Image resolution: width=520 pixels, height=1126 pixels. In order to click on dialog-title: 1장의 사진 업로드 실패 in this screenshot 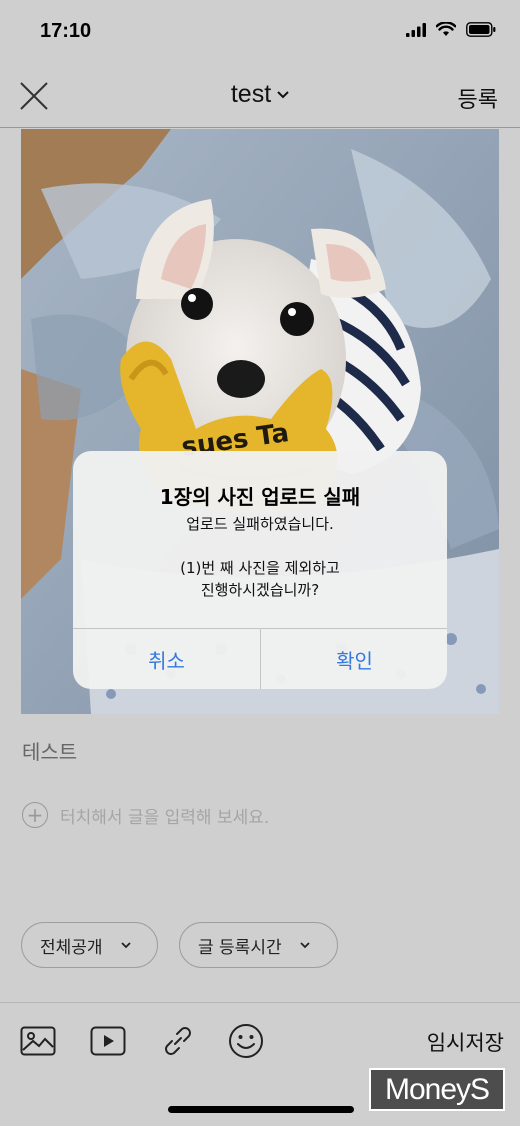, I will do `click(260, 497)`.